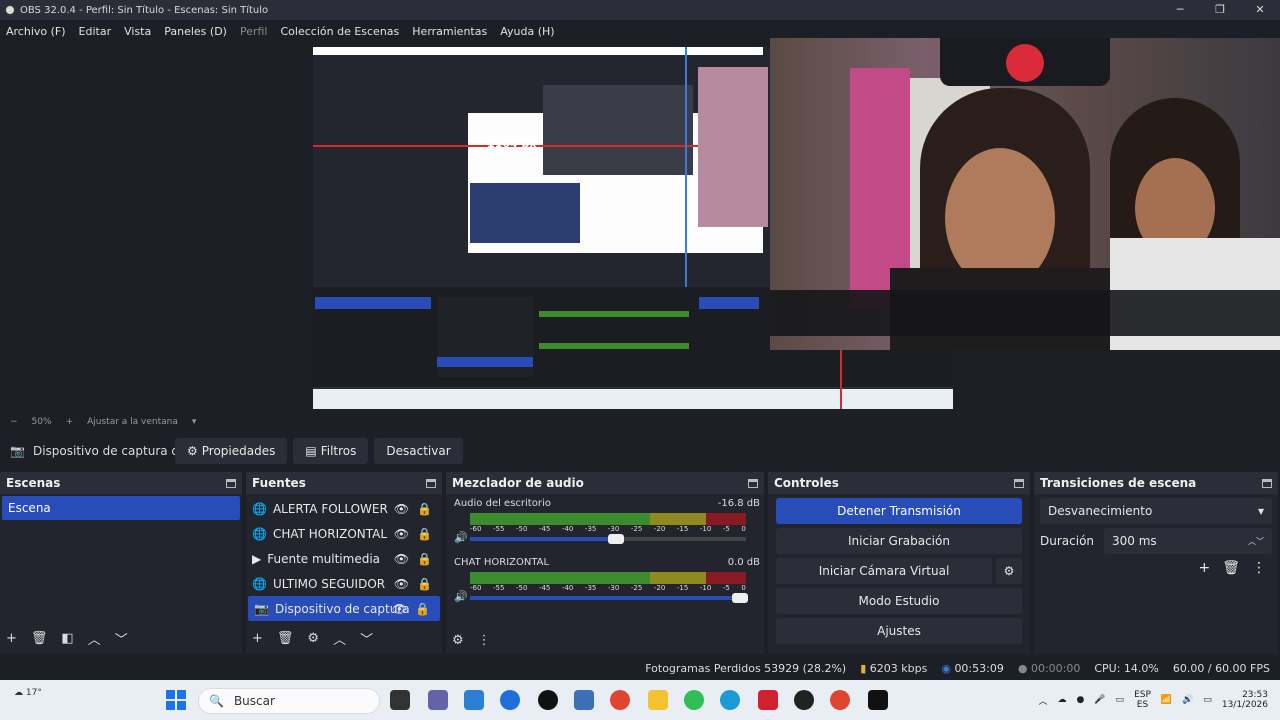  What do you see at coordinates (418, 451) in the screenshot?
I see `deactivate-button: Desactivar` at bounding box center [418, 451].